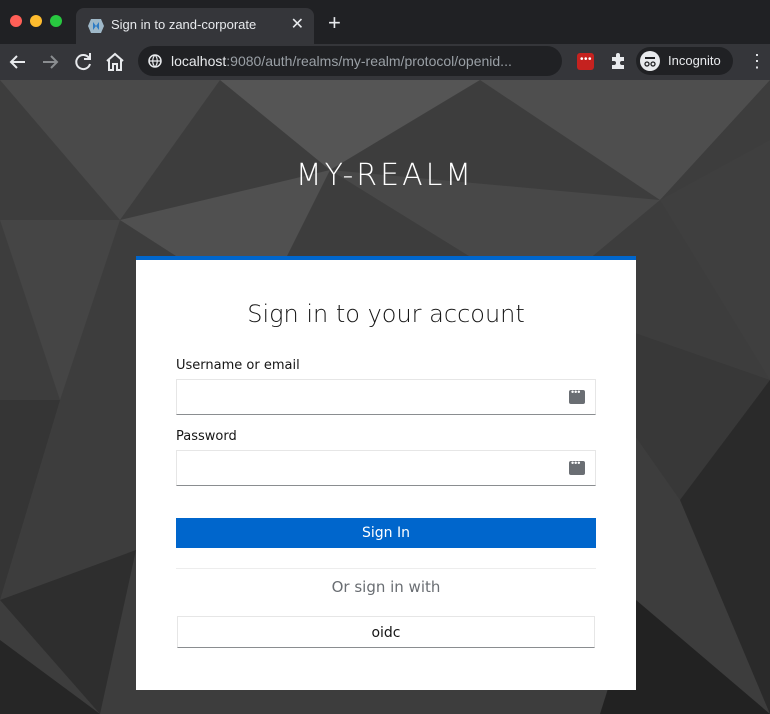 This screenshot has width=770, height=714. What do you see at coordinates (386, 632) in the screenshot?
I see `oidc-provider-button: oidc` at bounding box center [386, 632].